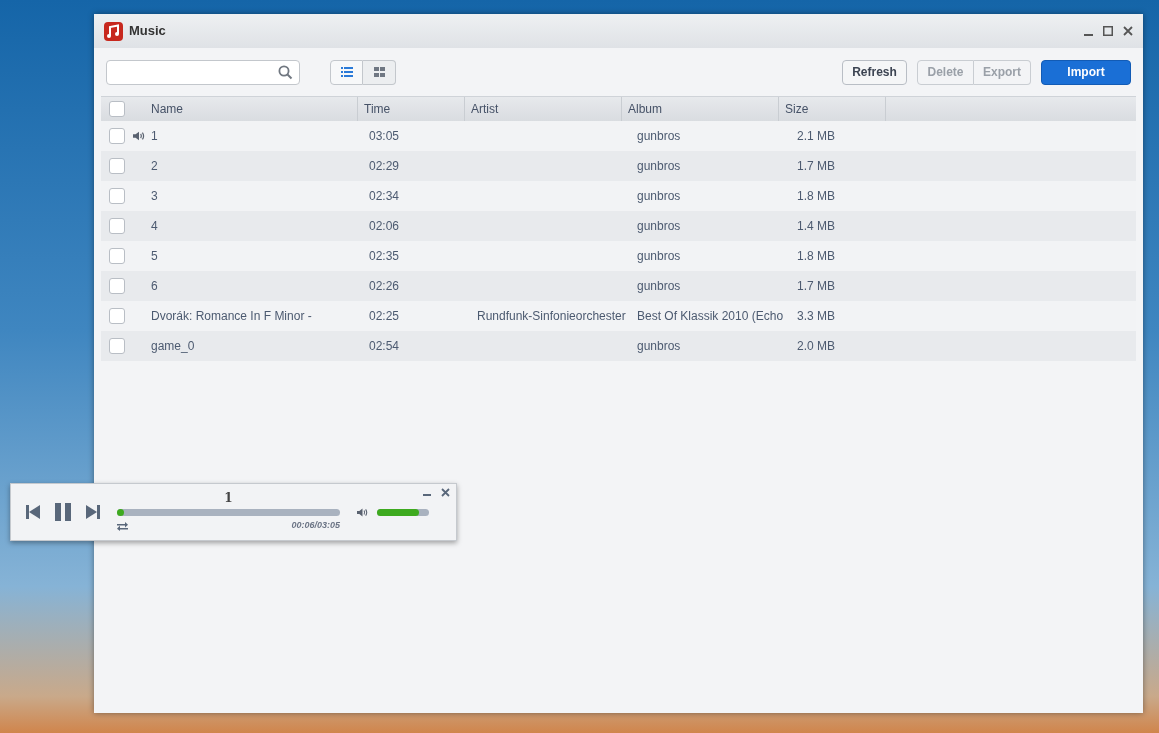  Describe the element at coordinates (122, 526) in the screenshot. I see `repeat-icon` at that location.